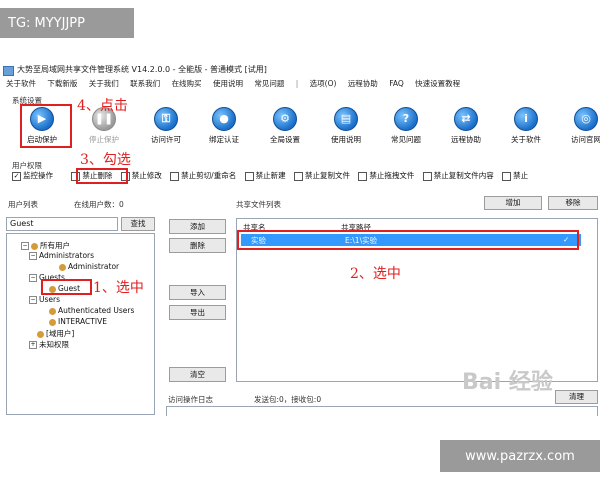  Describe the element at coordinates (104, 139) in the screenshot. I see `stop-protection-label: 停止保护` at that location.